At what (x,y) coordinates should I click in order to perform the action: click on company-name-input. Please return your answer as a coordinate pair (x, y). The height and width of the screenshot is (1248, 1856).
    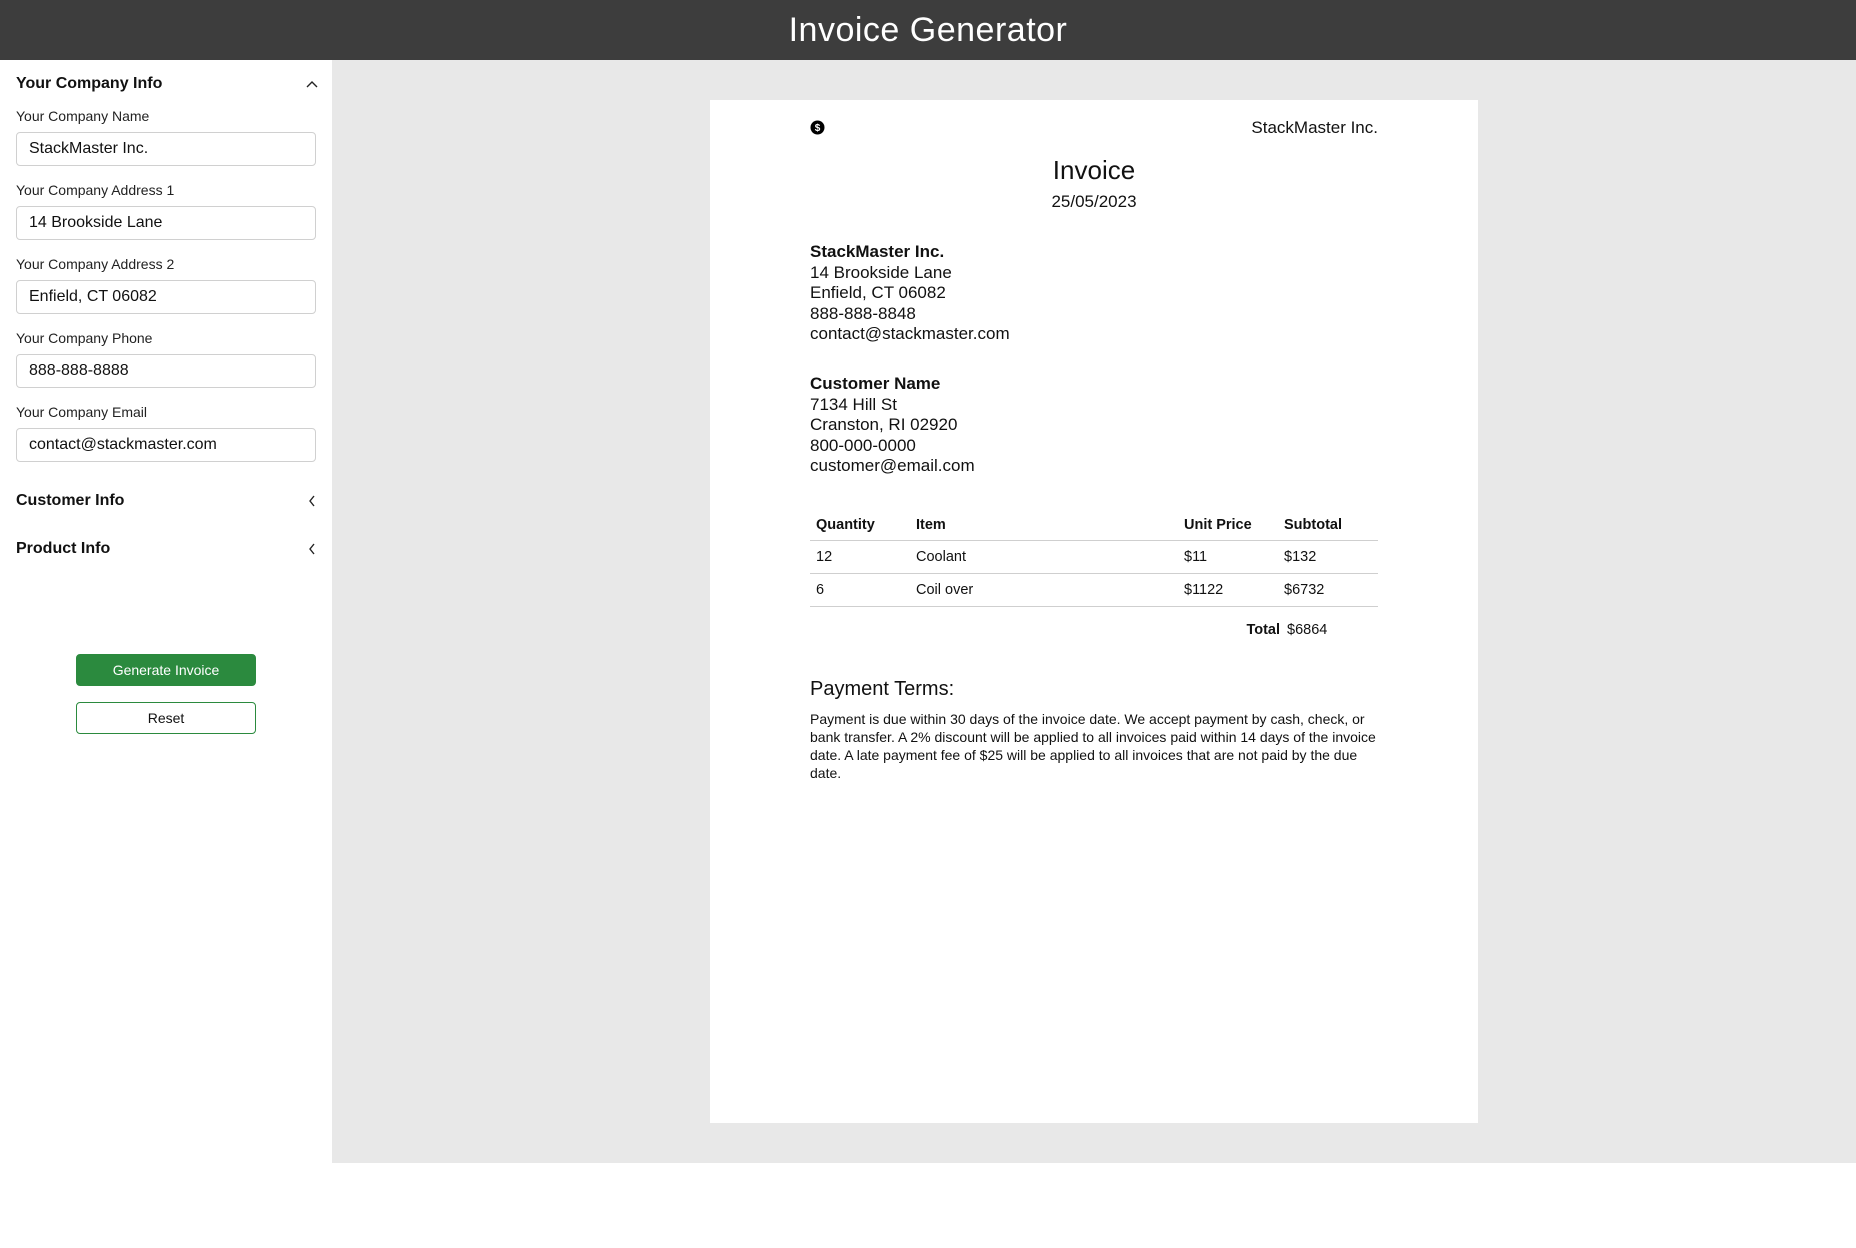
    Looking at the image, I should click on (166, 149).